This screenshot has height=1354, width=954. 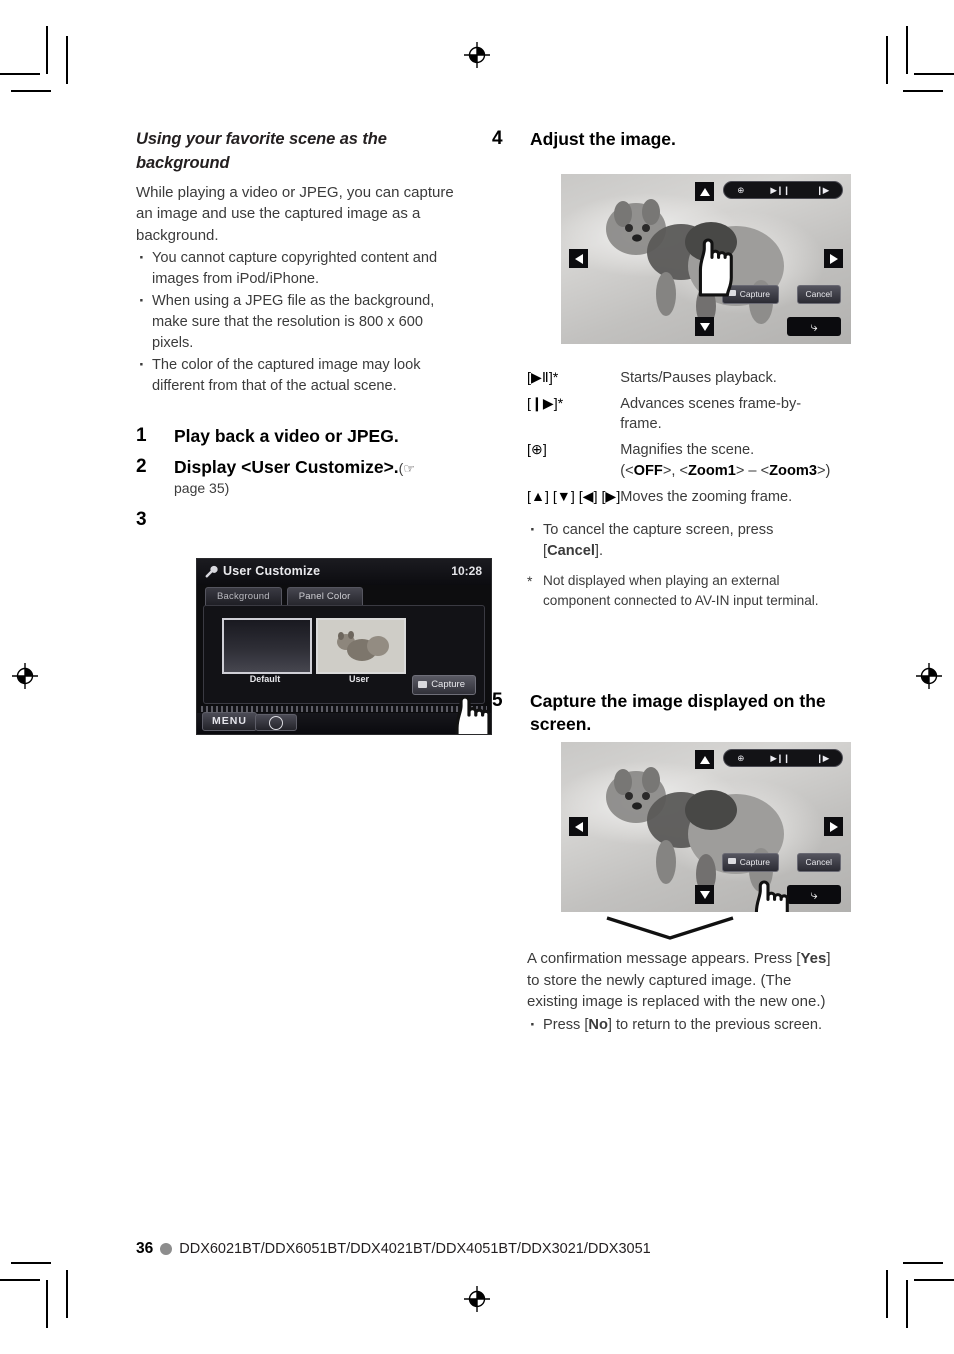 What do you see at coordinates (284, 596) in the screenshot?
I see `tab-bar: Background Panel Color` at bounding box center [284, 596].